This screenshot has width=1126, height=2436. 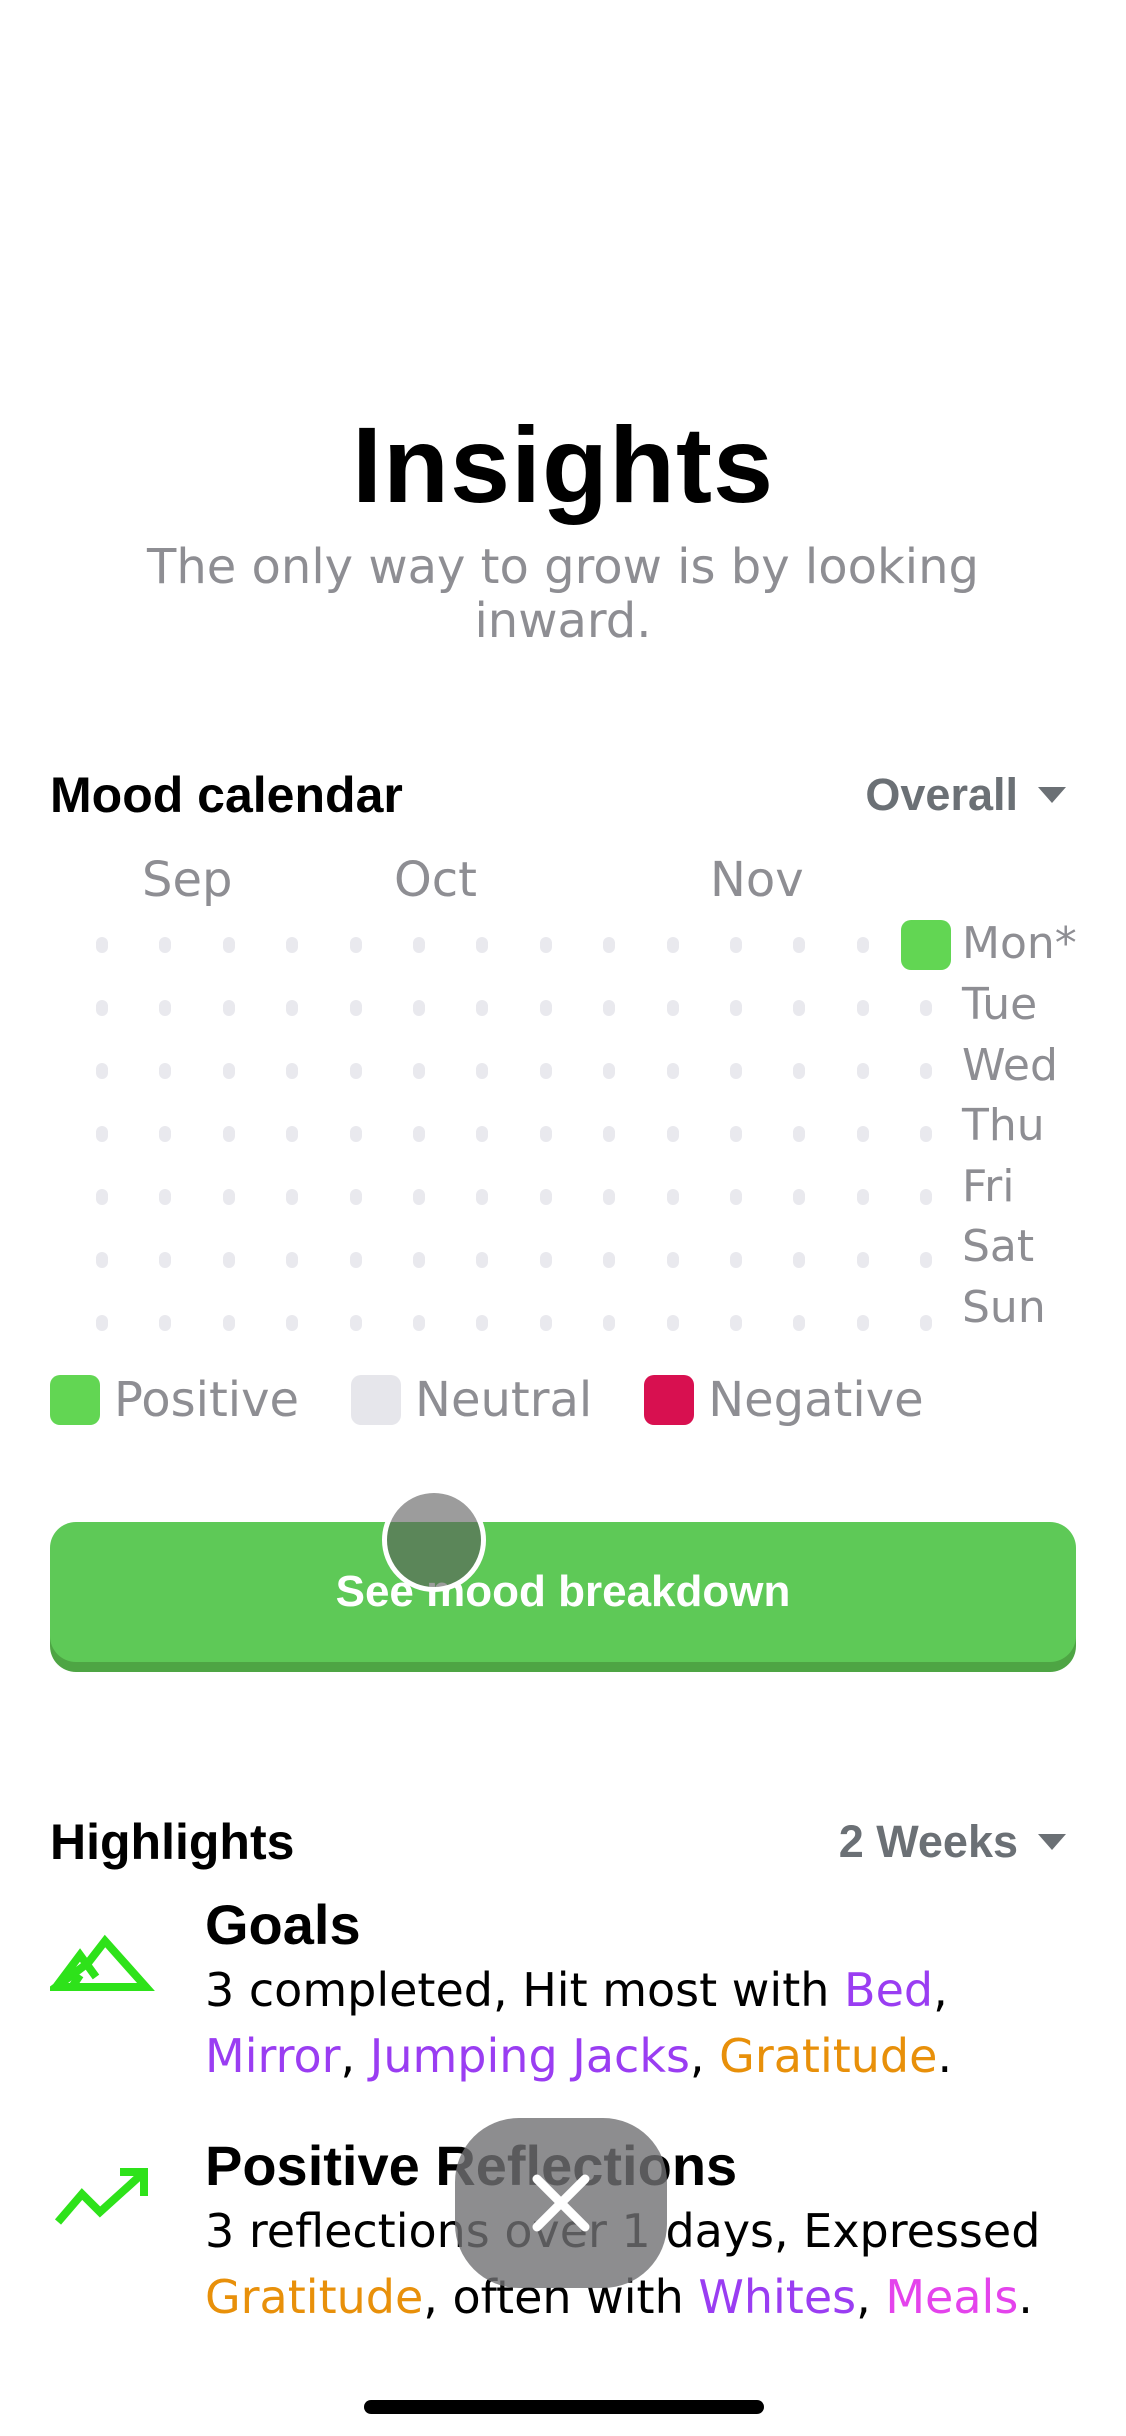 I want to click on highlight-tag: Mirror, so click(x=273, y=2056).